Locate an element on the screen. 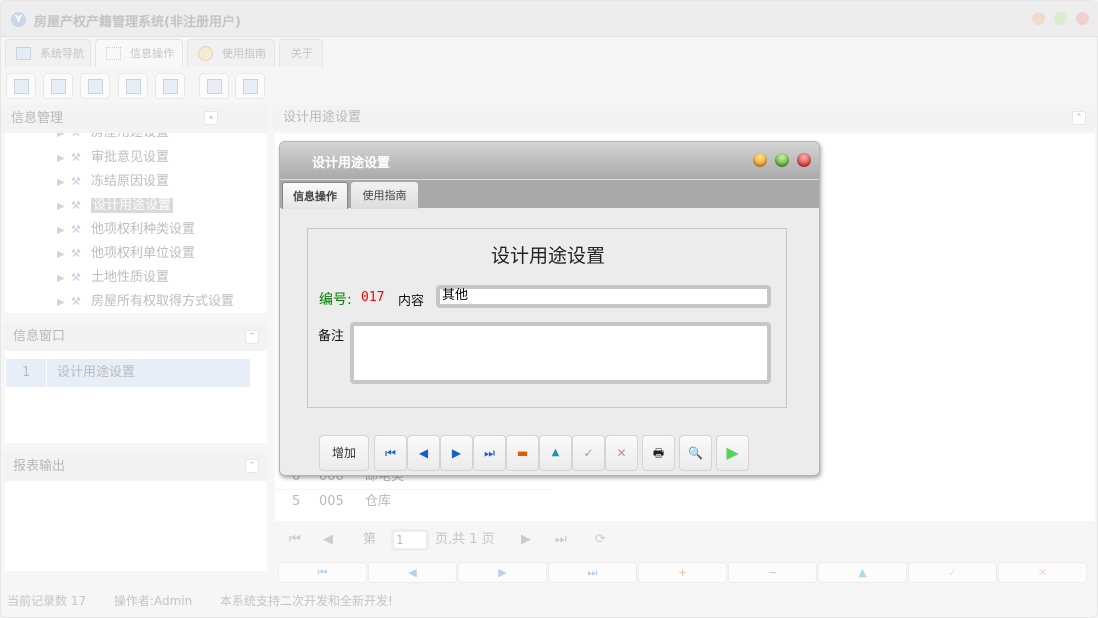  dialog-maximize-button is located at coordinates (782, 160).